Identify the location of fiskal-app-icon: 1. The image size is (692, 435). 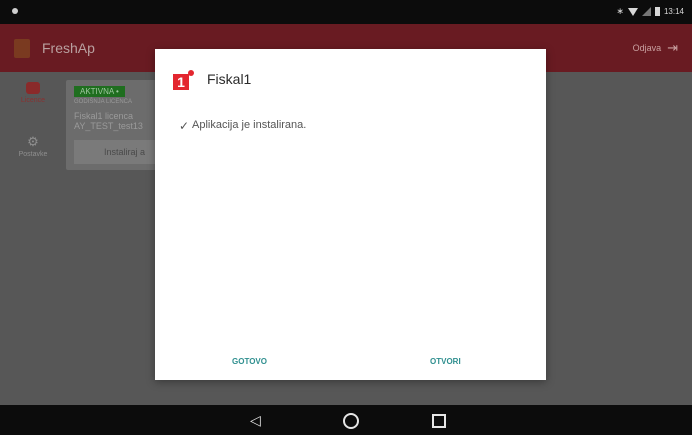
(184, 80).